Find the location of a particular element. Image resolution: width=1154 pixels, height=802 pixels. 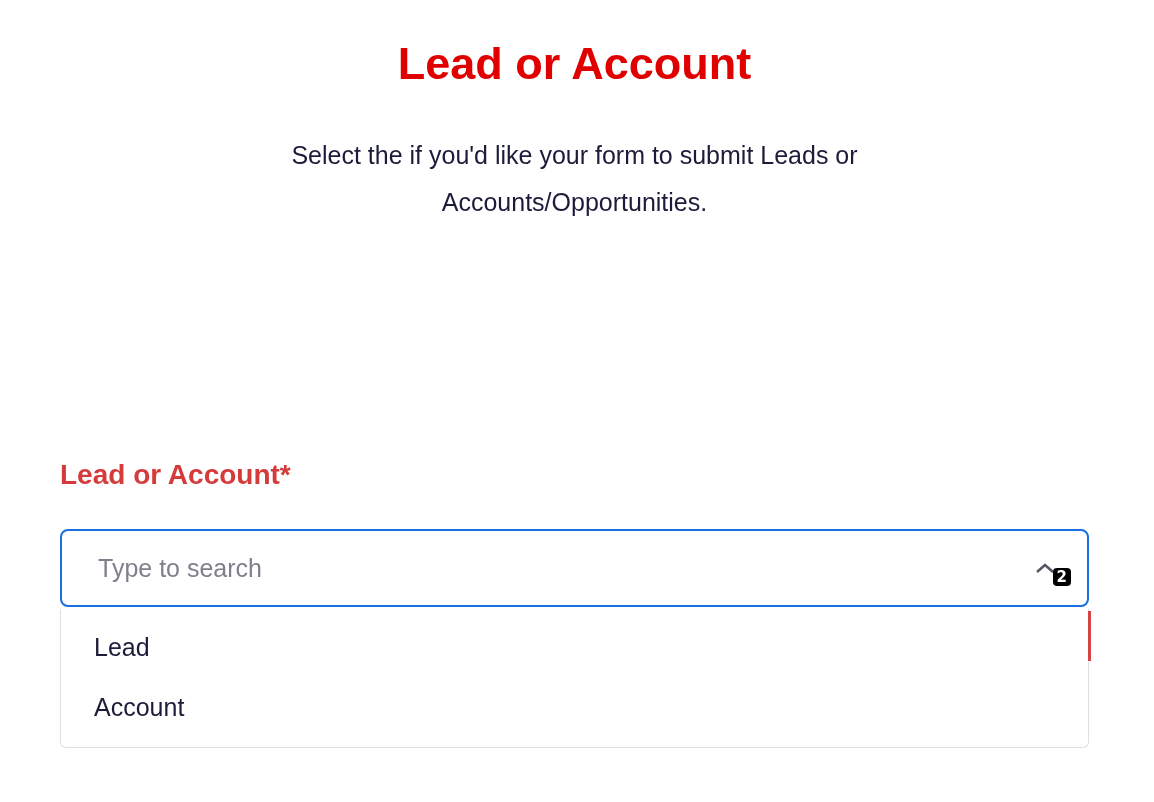

caret-icon is located at coordinates (1045, 568).